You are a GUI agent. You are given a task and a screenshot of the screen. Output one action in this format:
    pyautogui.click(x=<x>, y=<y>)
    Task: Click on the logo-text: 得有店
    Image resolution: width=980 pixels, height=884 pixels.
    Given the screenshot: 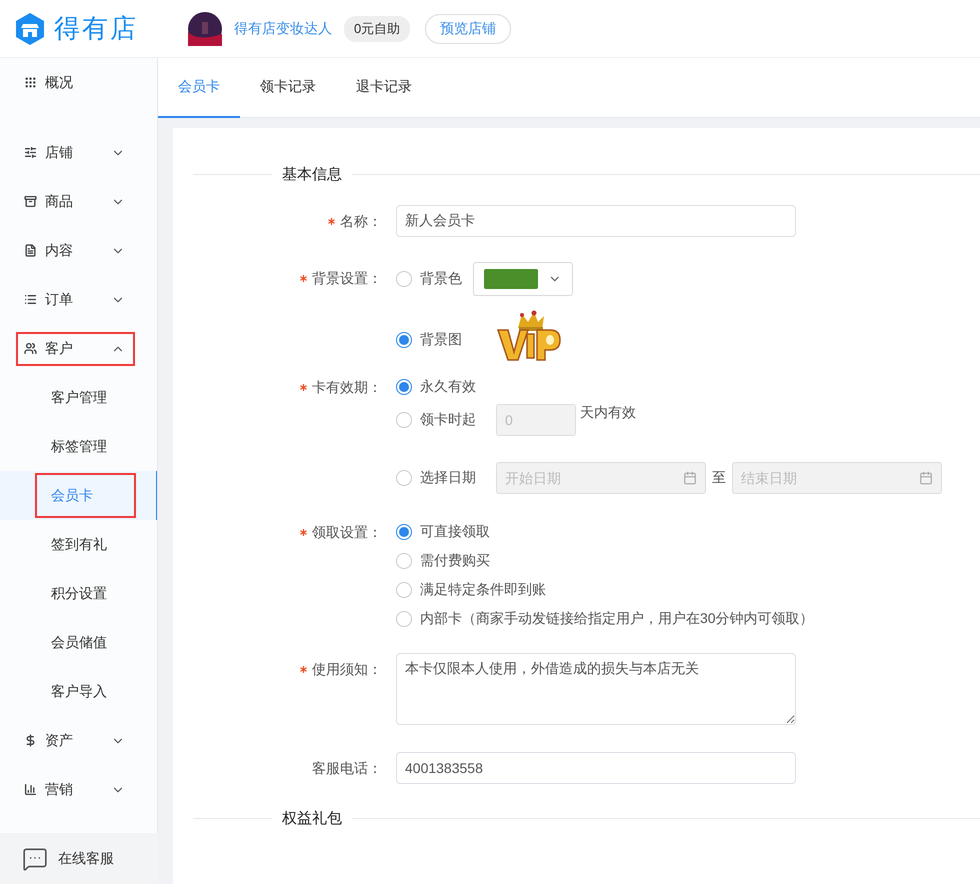 What is the action you would take?
    pyautogui.click(x=96, y=28)
    